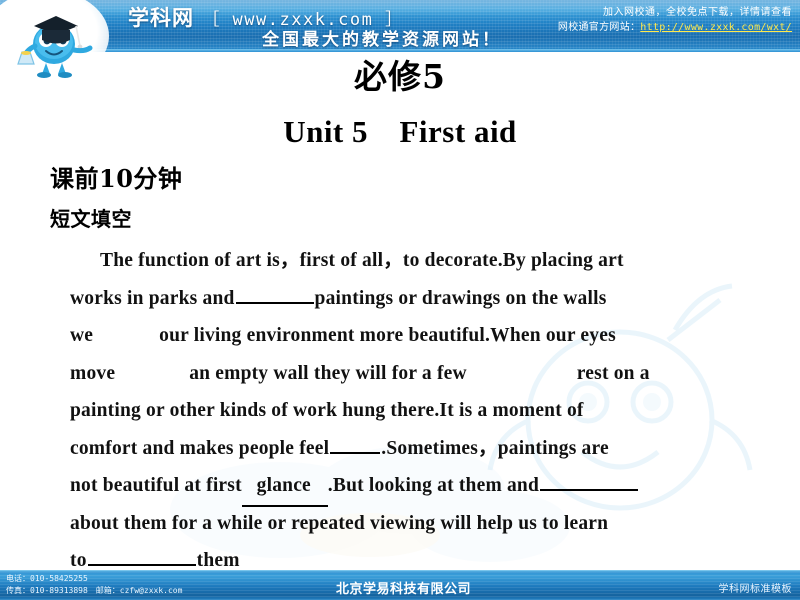 Image resolution: width=800 pixels, height=600 pixels. I want to click on passage-text: paintings or drawings on the walls, so click(460, 298).